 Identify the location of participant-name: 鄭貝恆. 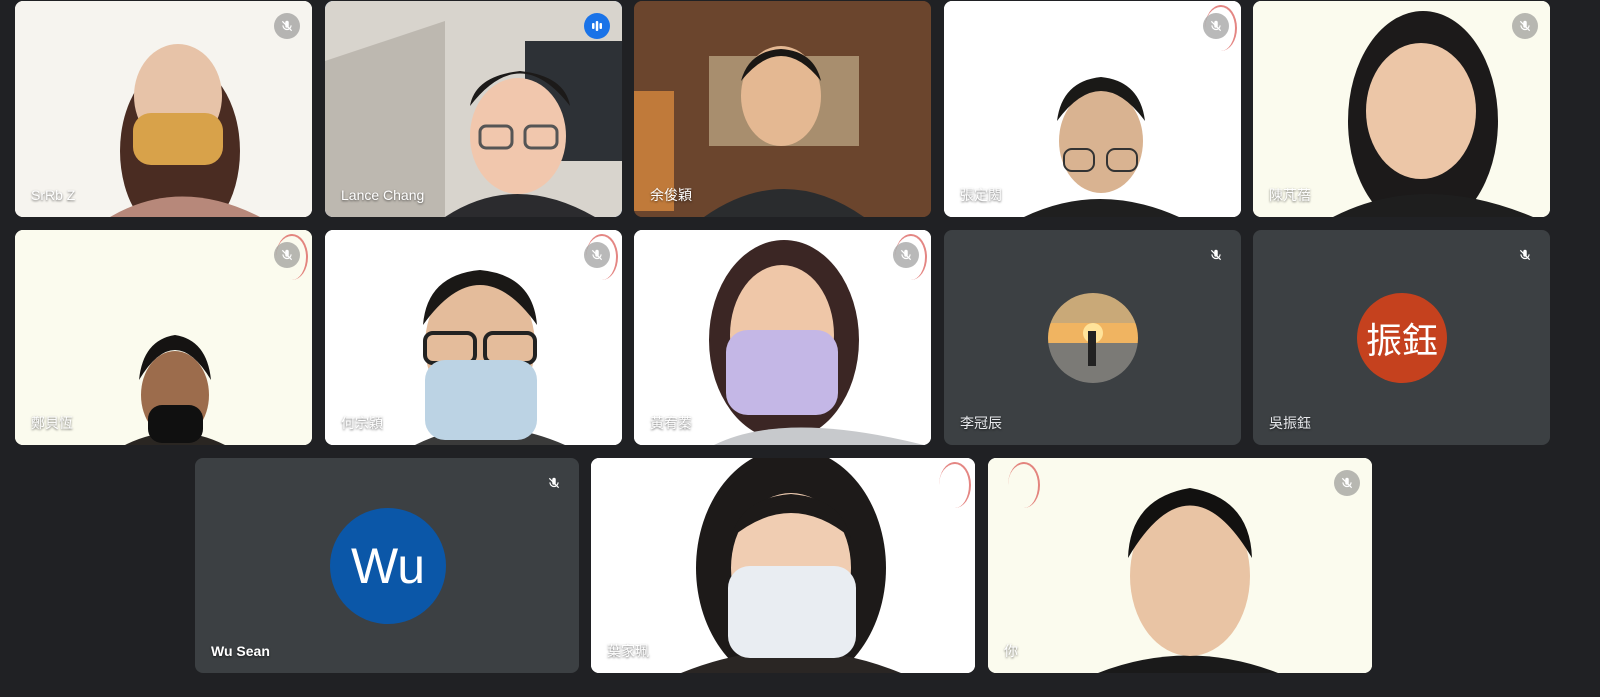
(52, 423).